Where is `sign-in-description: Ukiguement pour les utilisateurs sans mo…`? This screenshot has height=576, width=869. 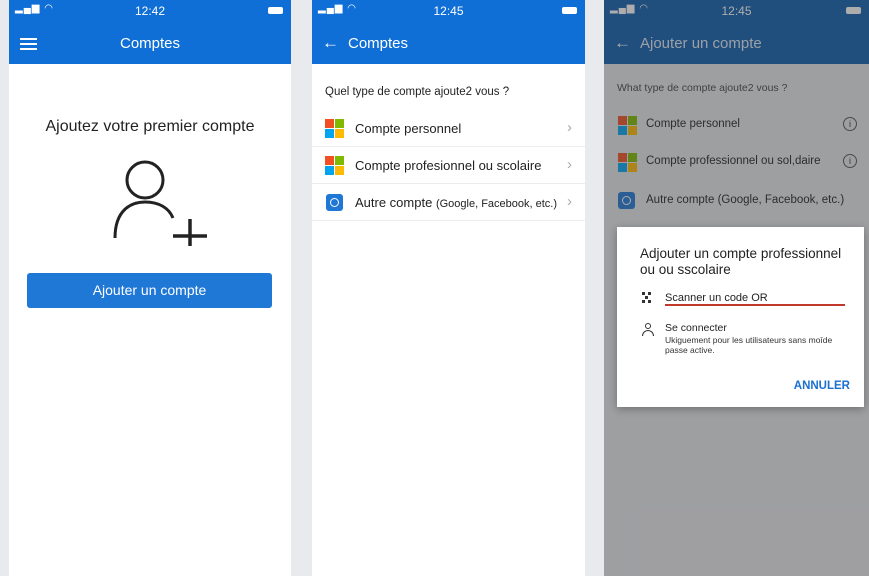
sign-in-description: Ukiguement pour les utilisateurs sans mo… is located at coordinates (749, 345).